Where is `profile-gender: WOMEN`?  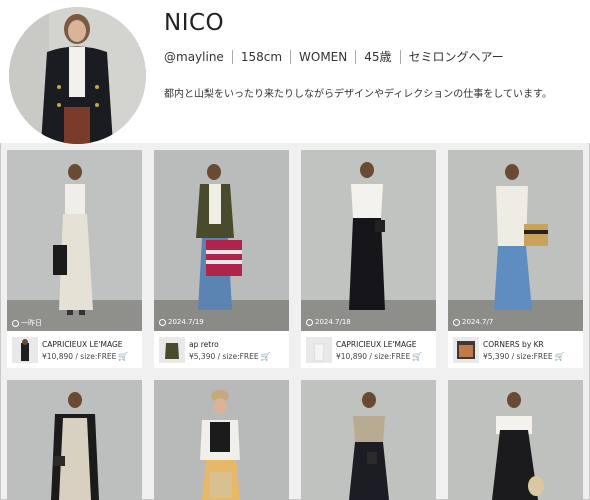
profile-gender: WOMEN is located at coordinates (323, 56).